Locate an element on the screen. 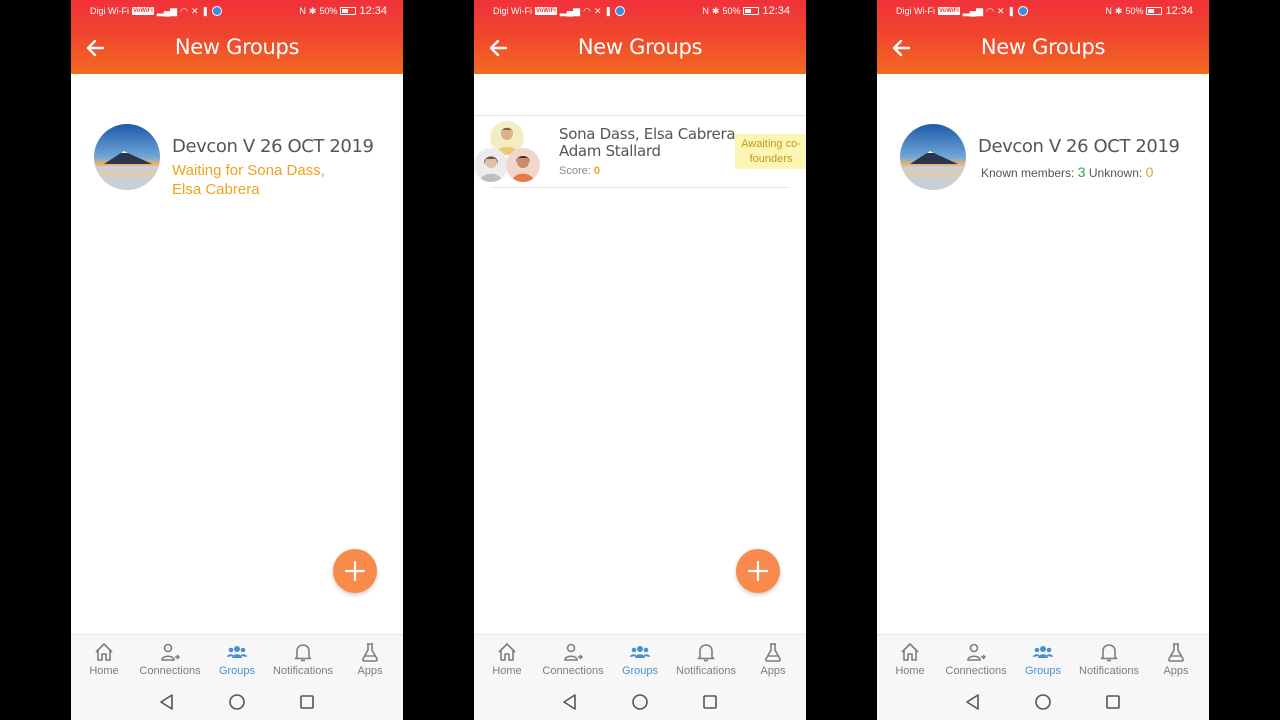 This screenshot has width=1280, height=720. waiting-status-line: Elsa Cabrera is located at coordinates (216, 189).